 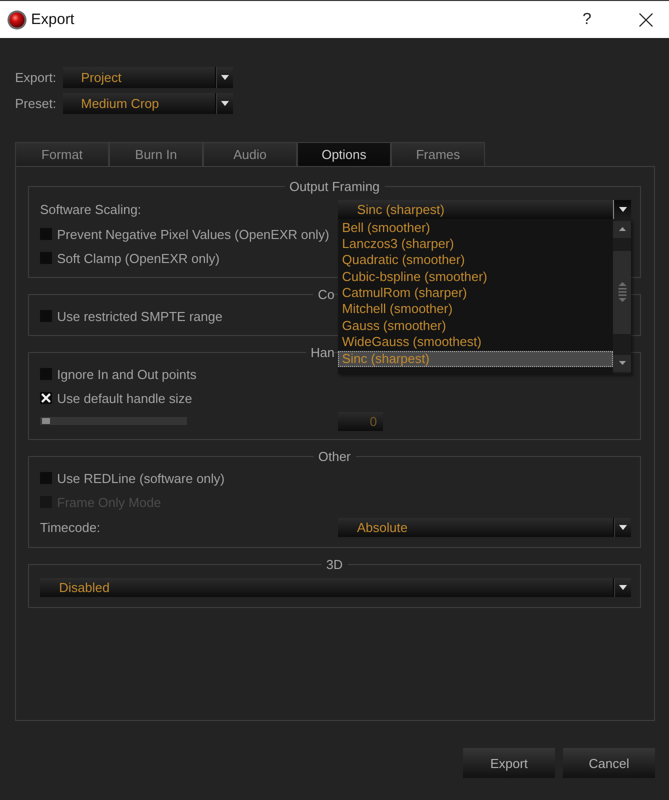 What do you see at coordinates (124, 398) in the screenshot?
I see `checkbox-label: Use default handle size` at bounding box center [124, 398].